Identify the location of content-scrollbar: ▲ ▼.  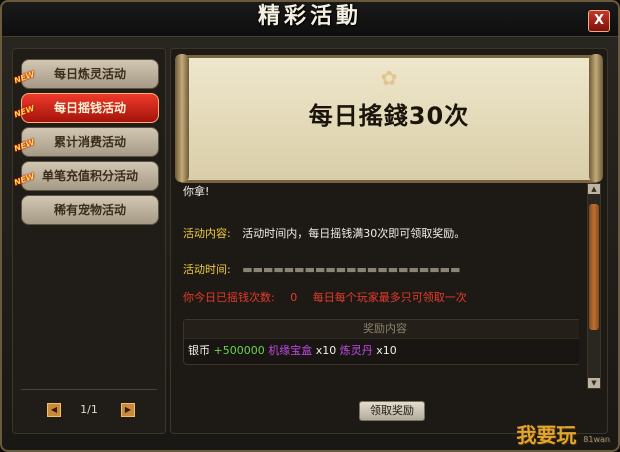
(594, 286).